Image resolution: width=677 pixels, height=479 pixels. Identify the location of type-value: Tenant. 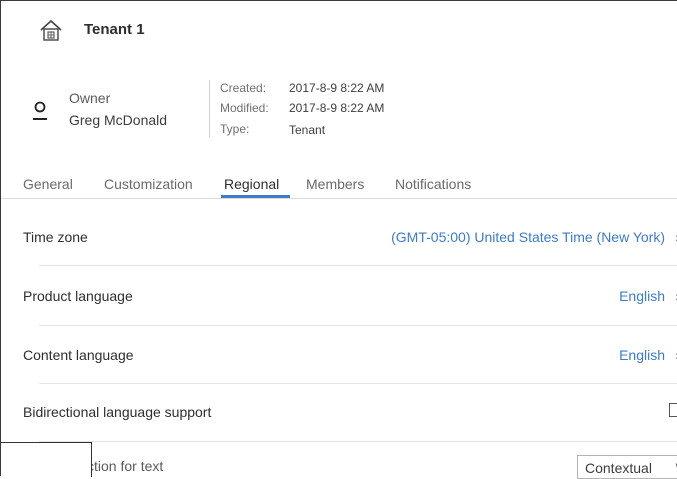
(307, 130).